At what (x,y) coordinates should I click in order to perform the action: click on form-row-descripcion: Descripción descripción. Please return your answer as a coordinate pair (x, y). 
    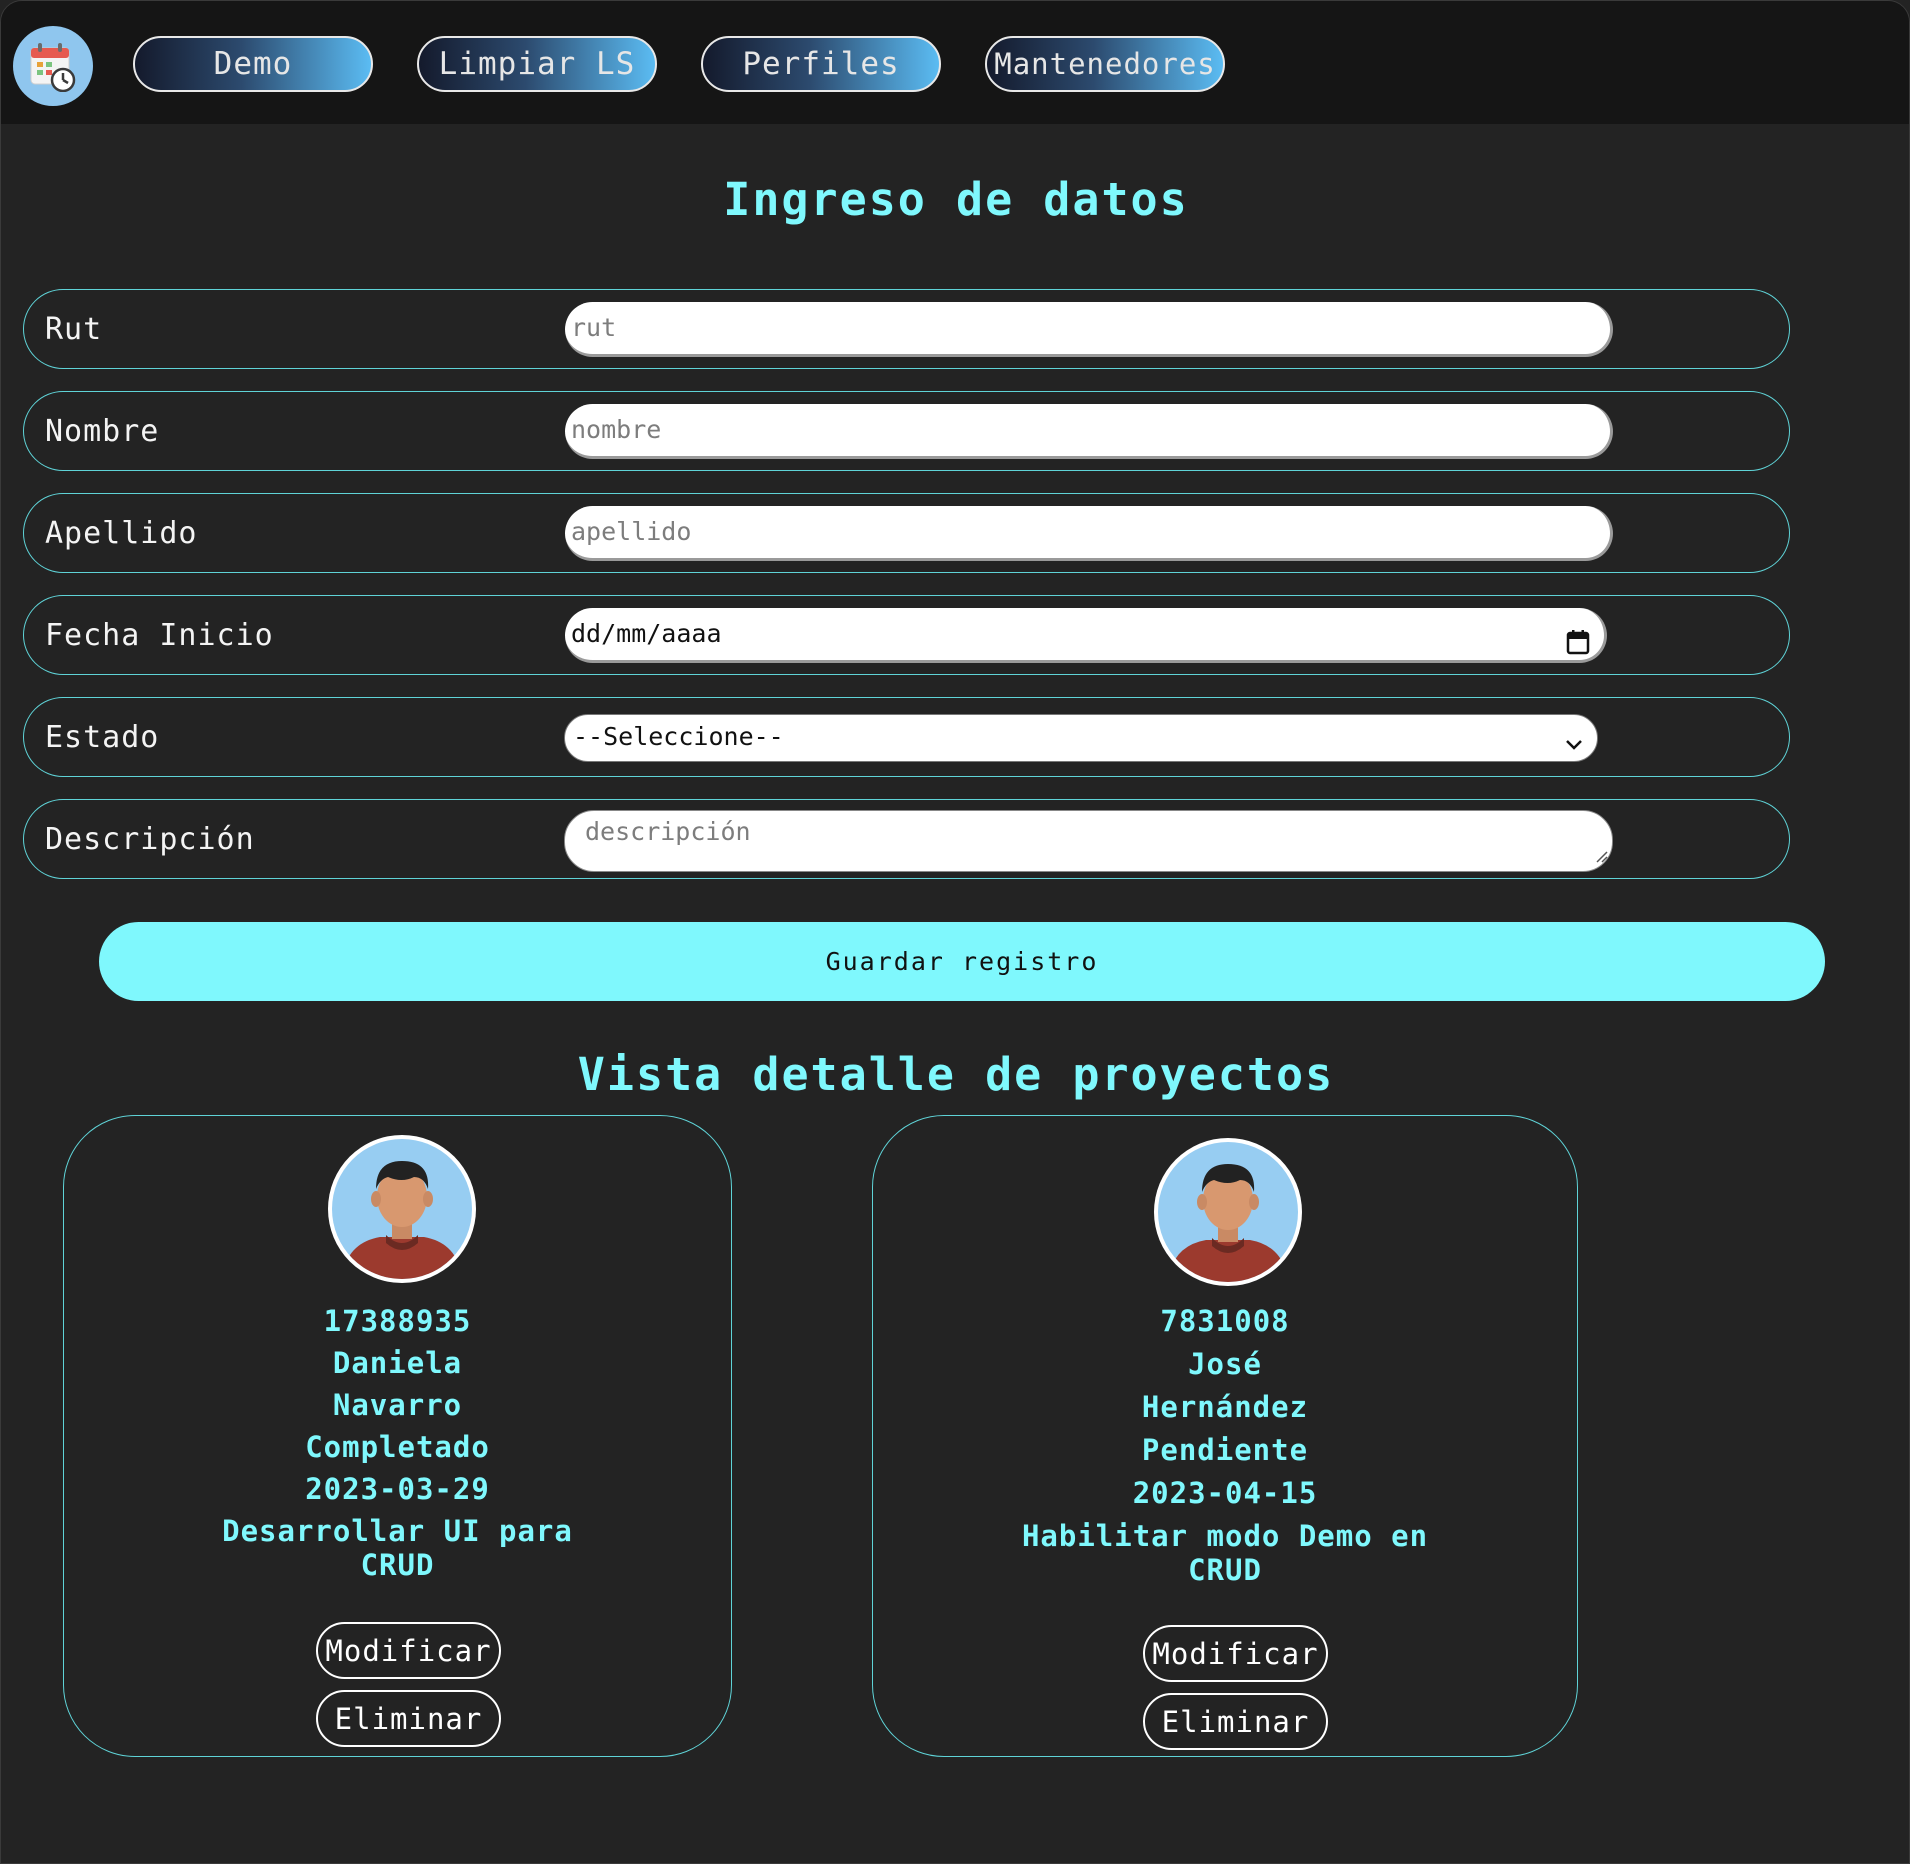
    Looking at the image, I should click on (906, 839).